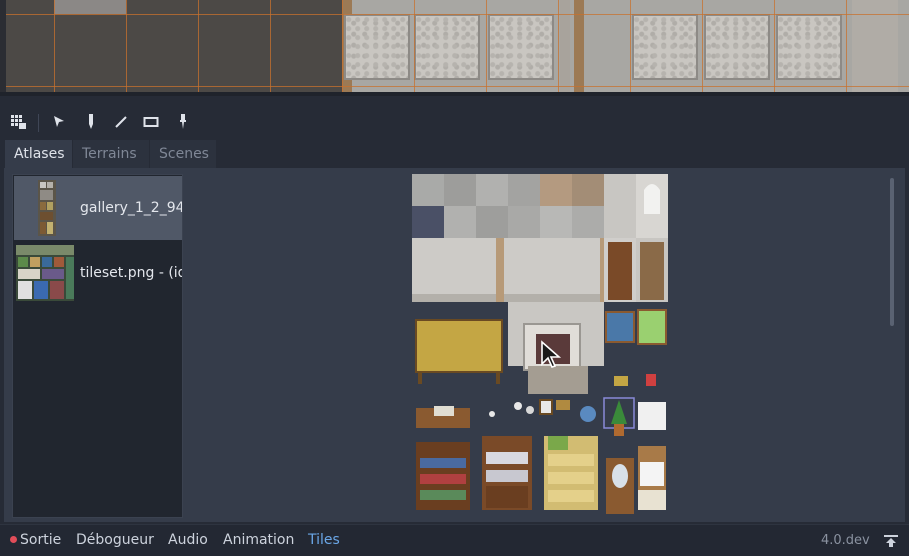 This screenshot has height=556, width=909. I want to click on tab-debogueur: Débogueur, so click(115, 540).